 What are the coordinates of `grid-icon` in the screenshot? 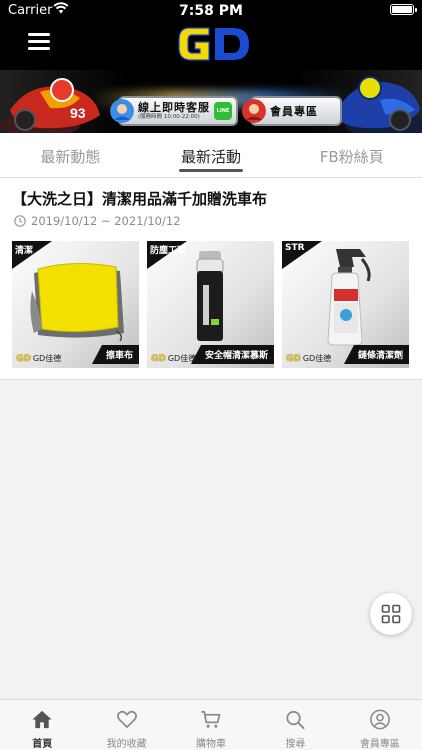 It's located at (391, 614).